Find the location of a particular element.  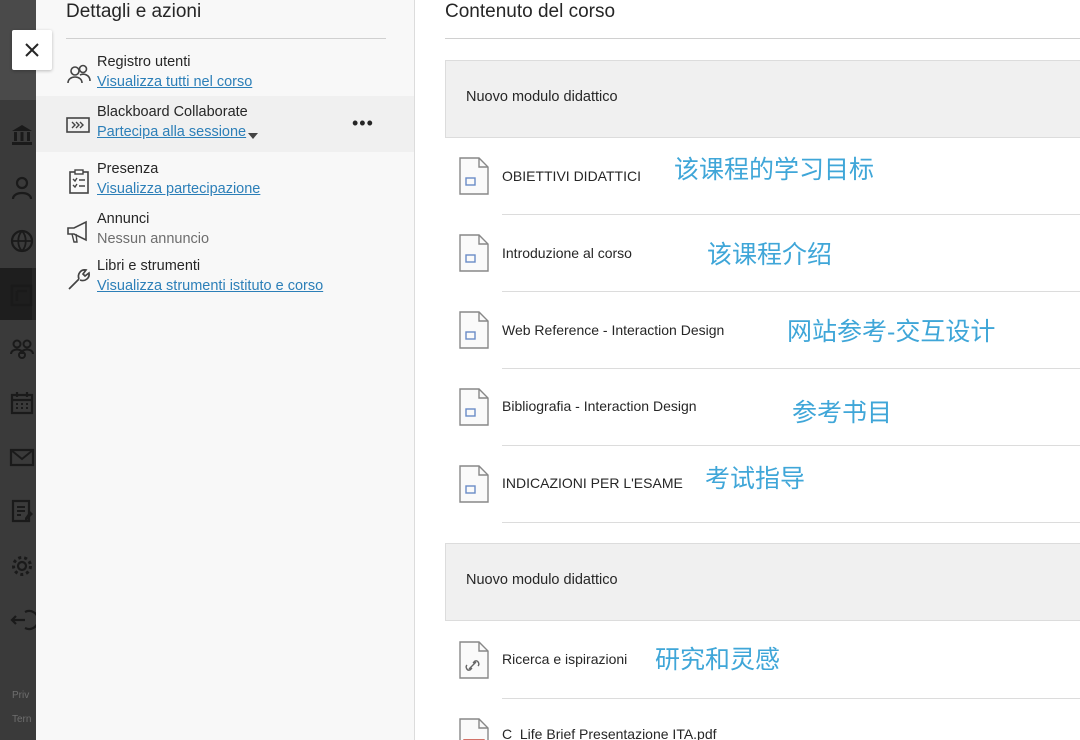

item-annotation: 该课程介绍 is located at coordinates (770, 255).